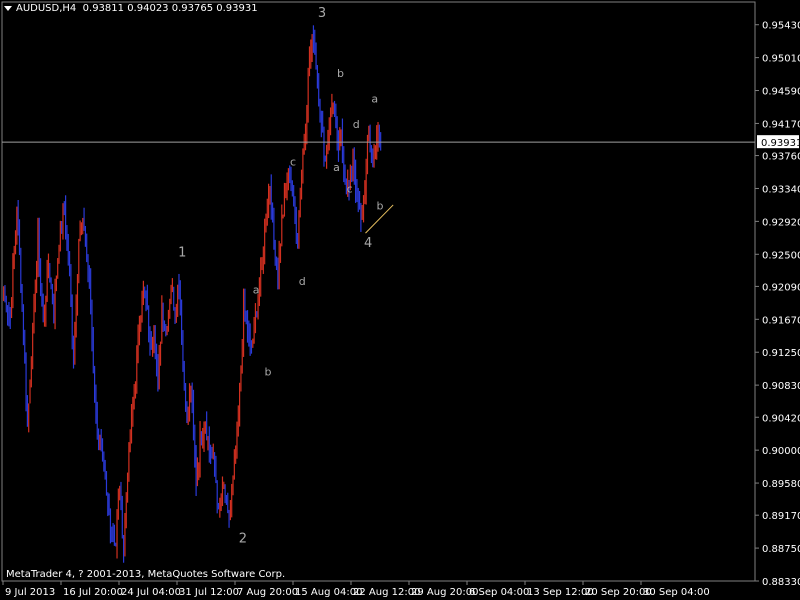 Image resolution: width=800 pixels, height=600 pixels. Describe the element at coordinates (618, 592) in the screenshot. I see `x-tick-label: 20 Sep 20:00` at that location.